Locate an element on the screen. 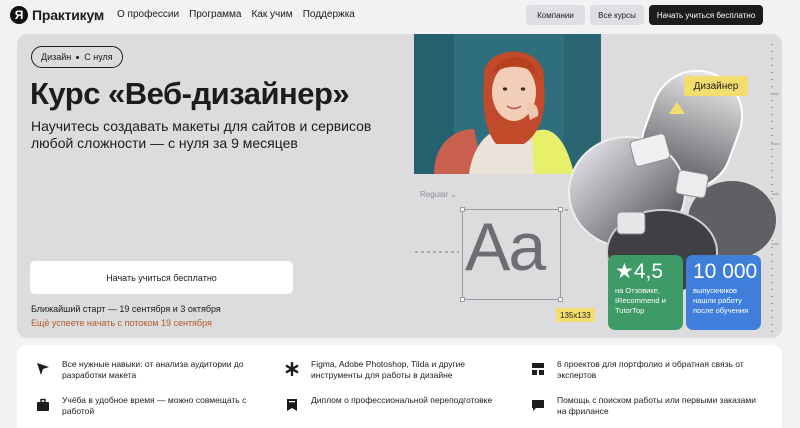  asterisk-icon is located at coordinates (292, 369).